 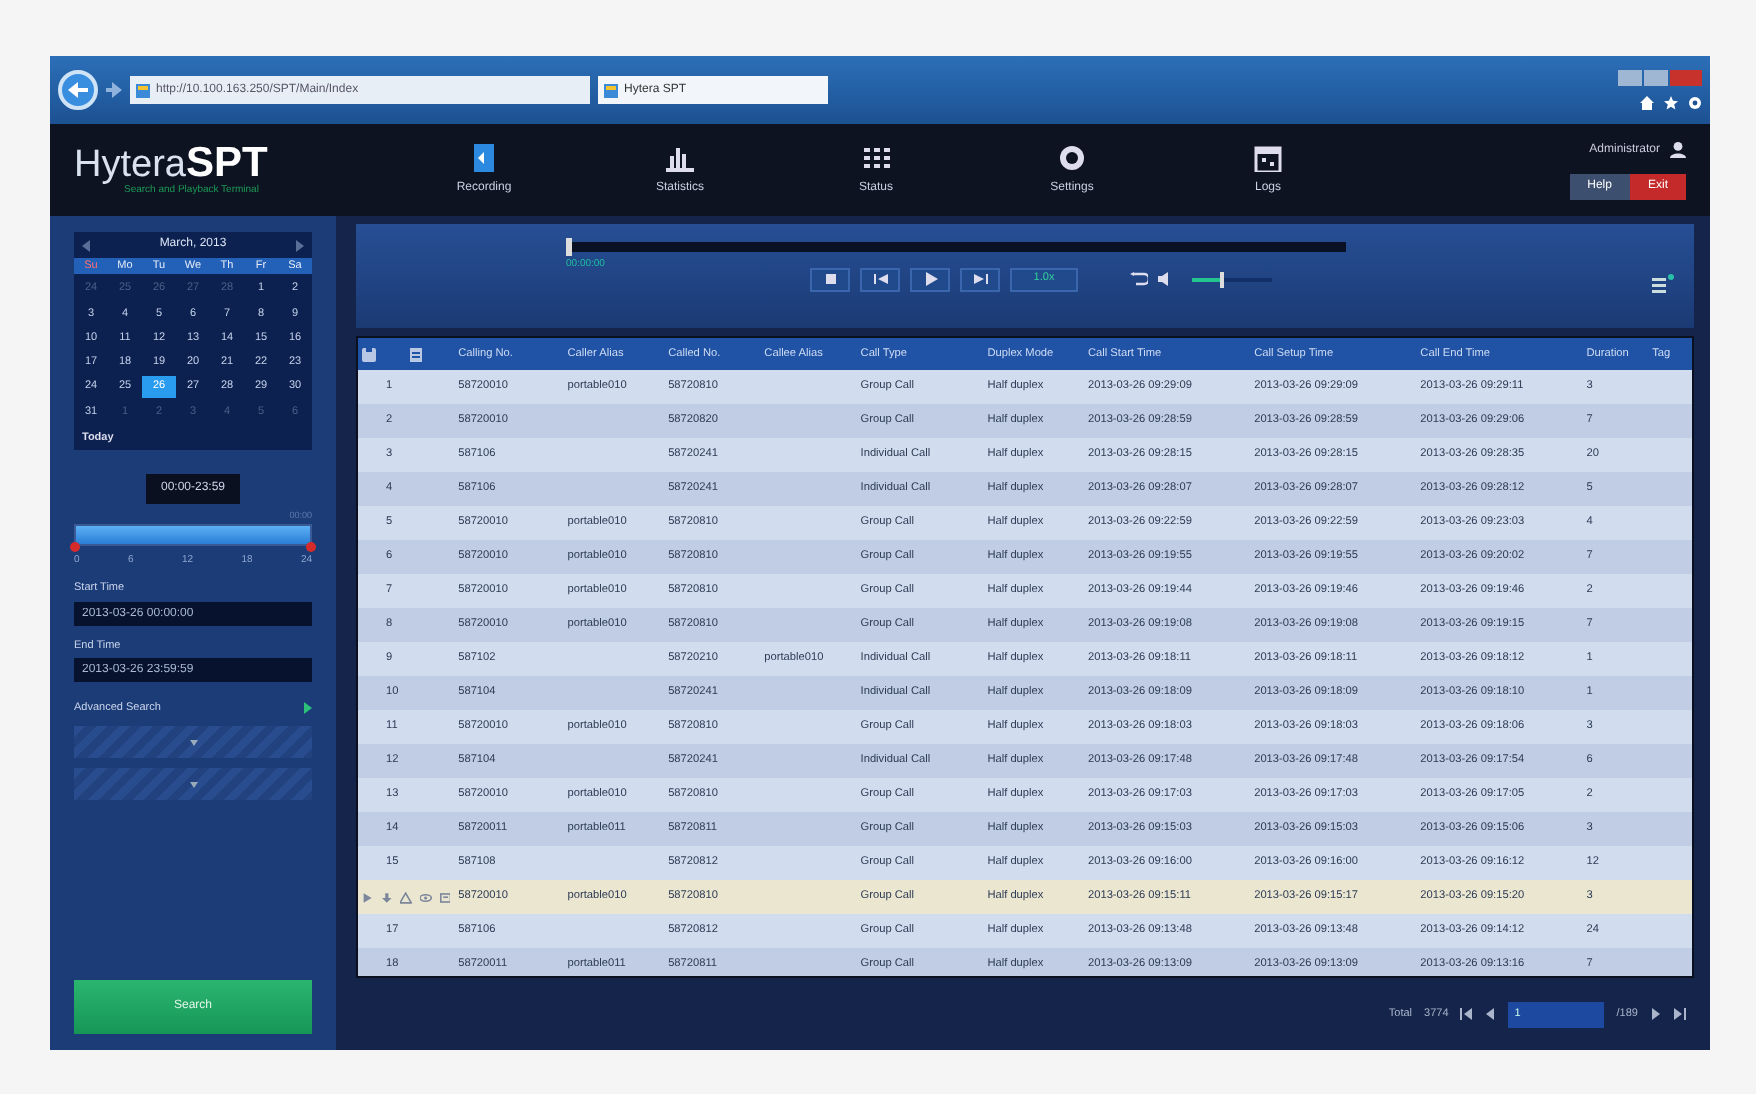 I want to click on download-icon, so click(x=387, y=897).